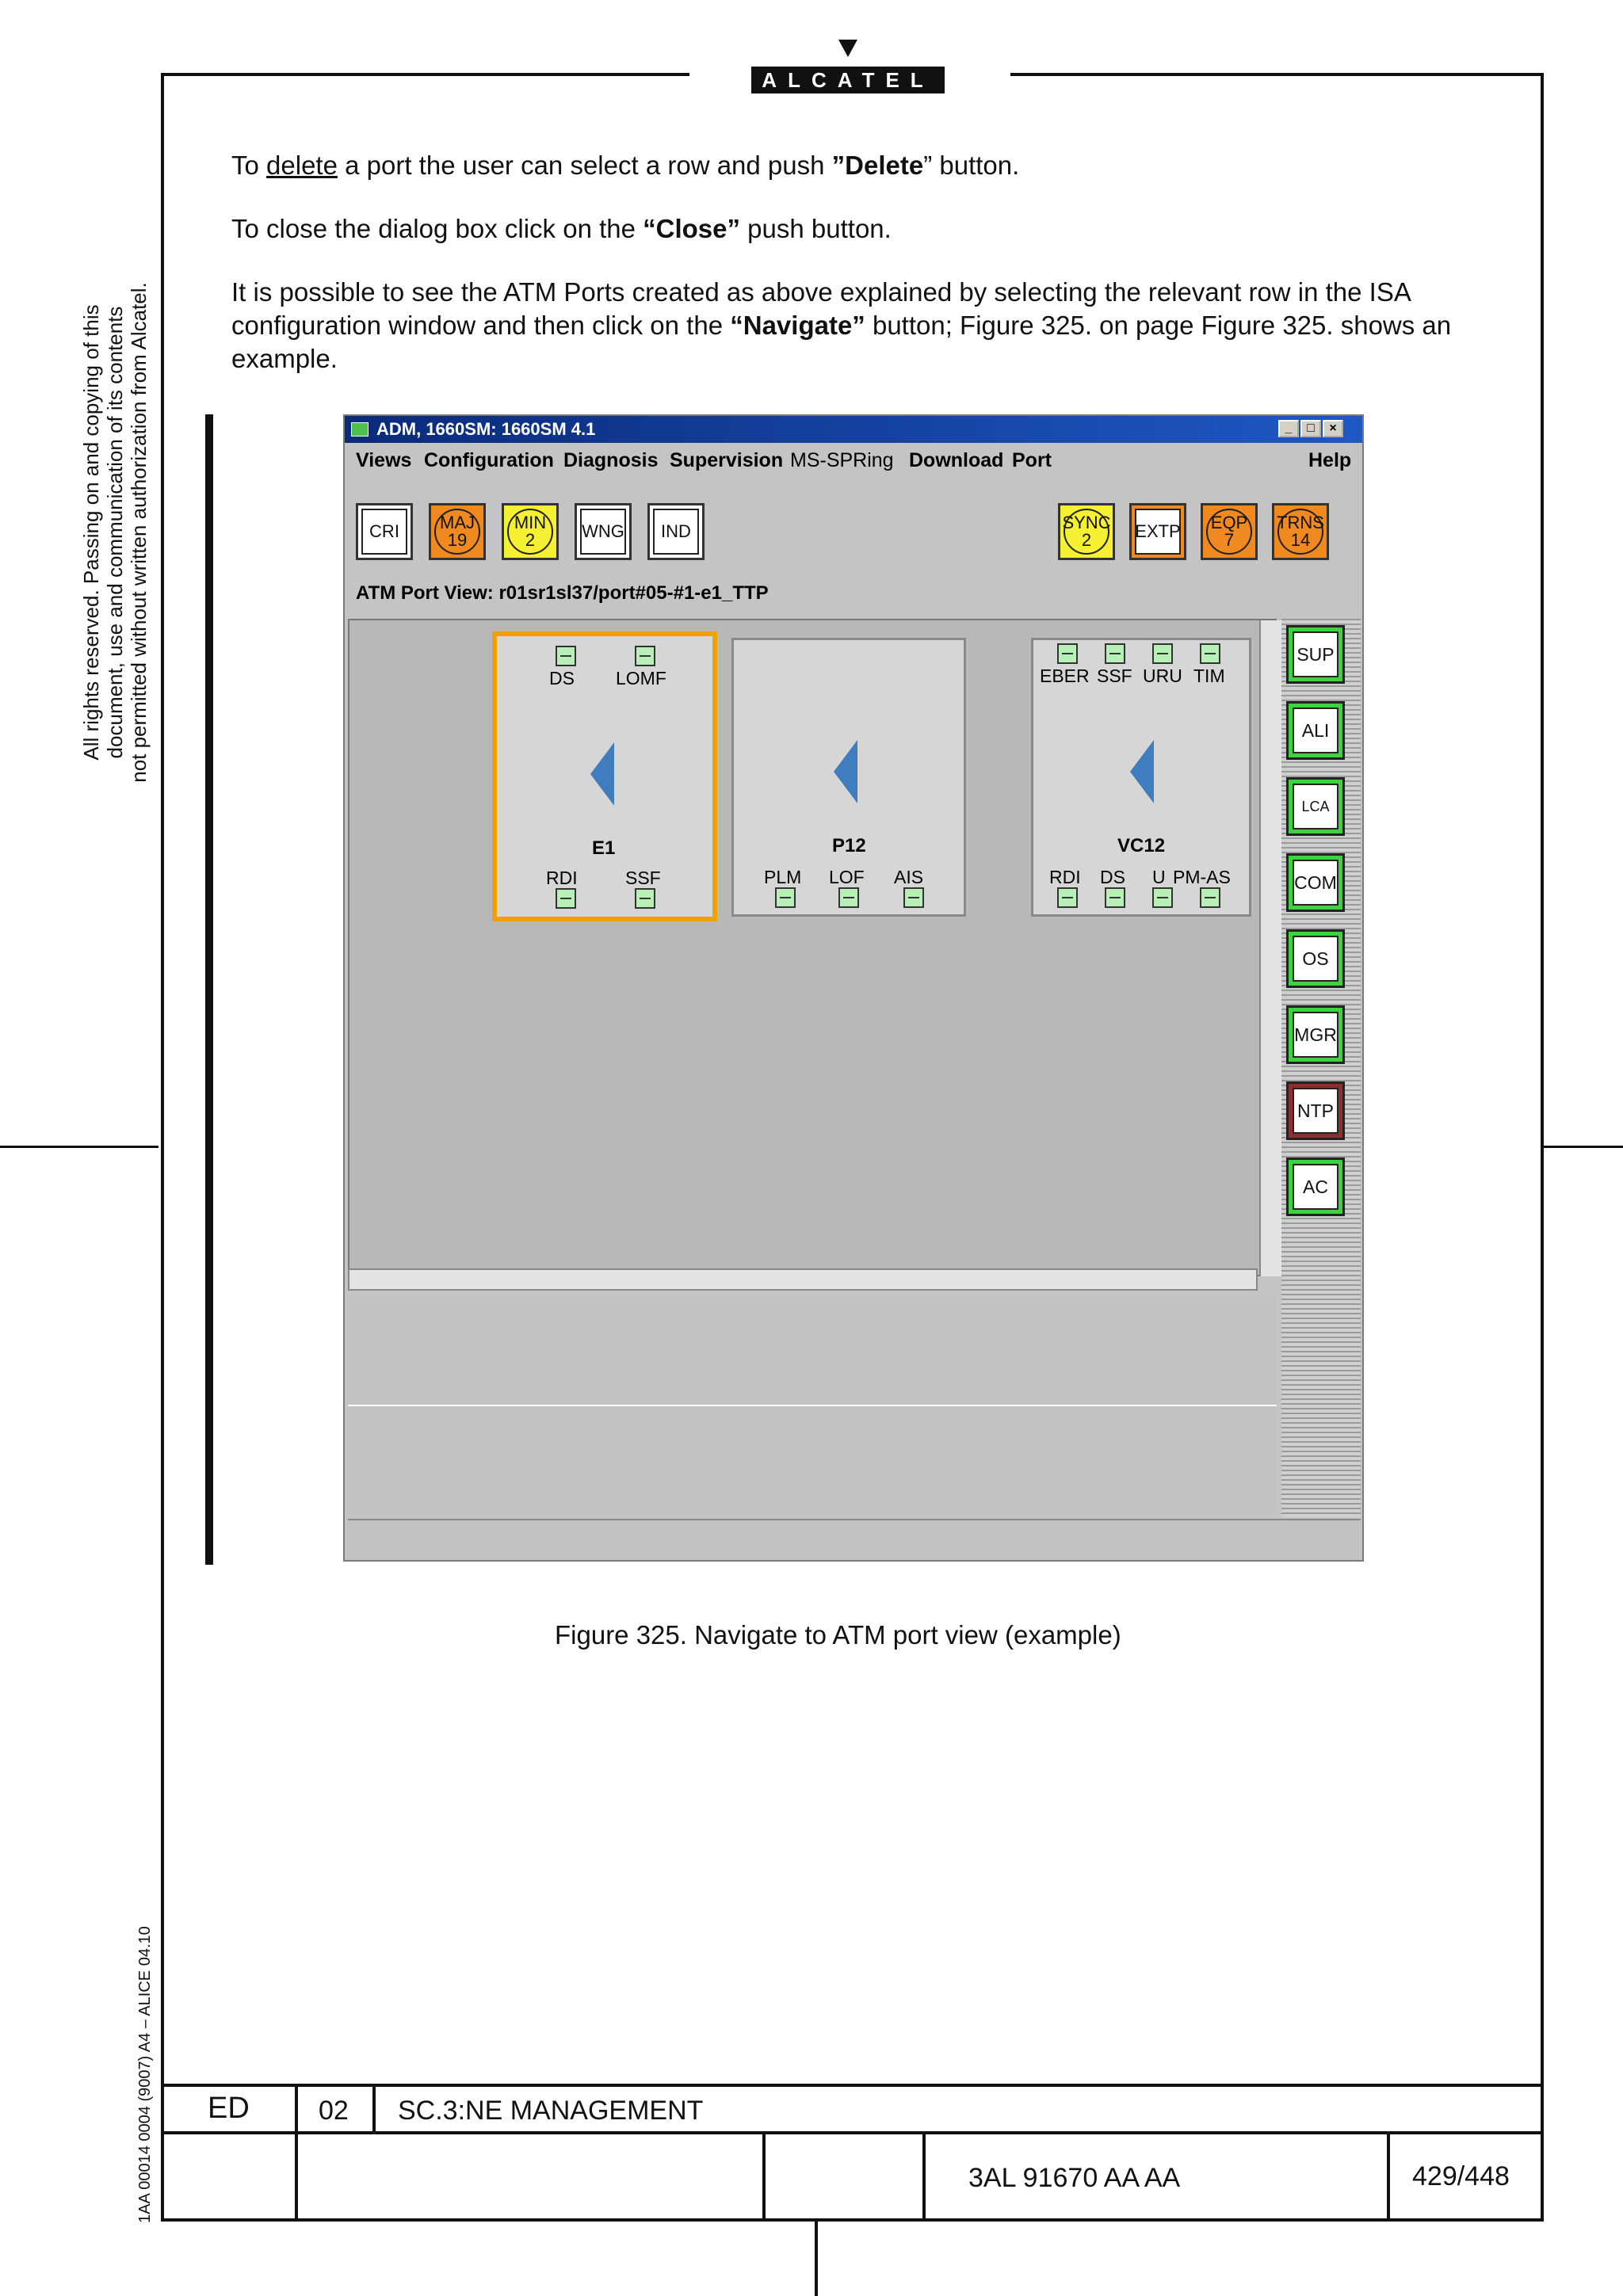 The width and height of the screenshot is (1623, 2296). I want to click on status-bar, so click(855, 1539).